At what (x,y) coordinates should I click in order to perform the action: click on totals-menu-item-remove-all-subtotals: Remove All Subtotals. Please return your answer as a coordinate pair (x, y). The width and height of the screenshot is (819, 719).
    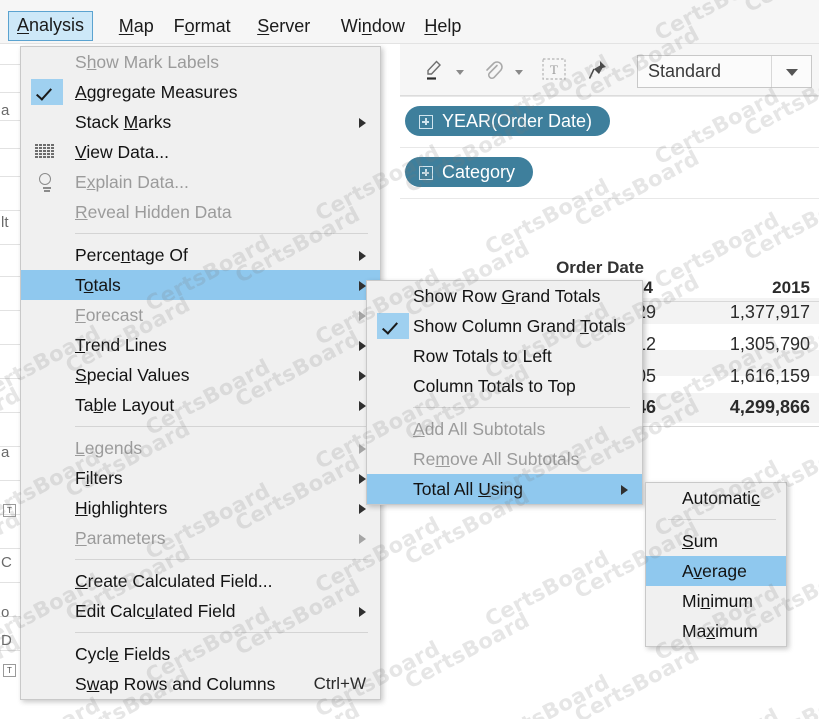
    Looking at the image, I should click on (504, 459).